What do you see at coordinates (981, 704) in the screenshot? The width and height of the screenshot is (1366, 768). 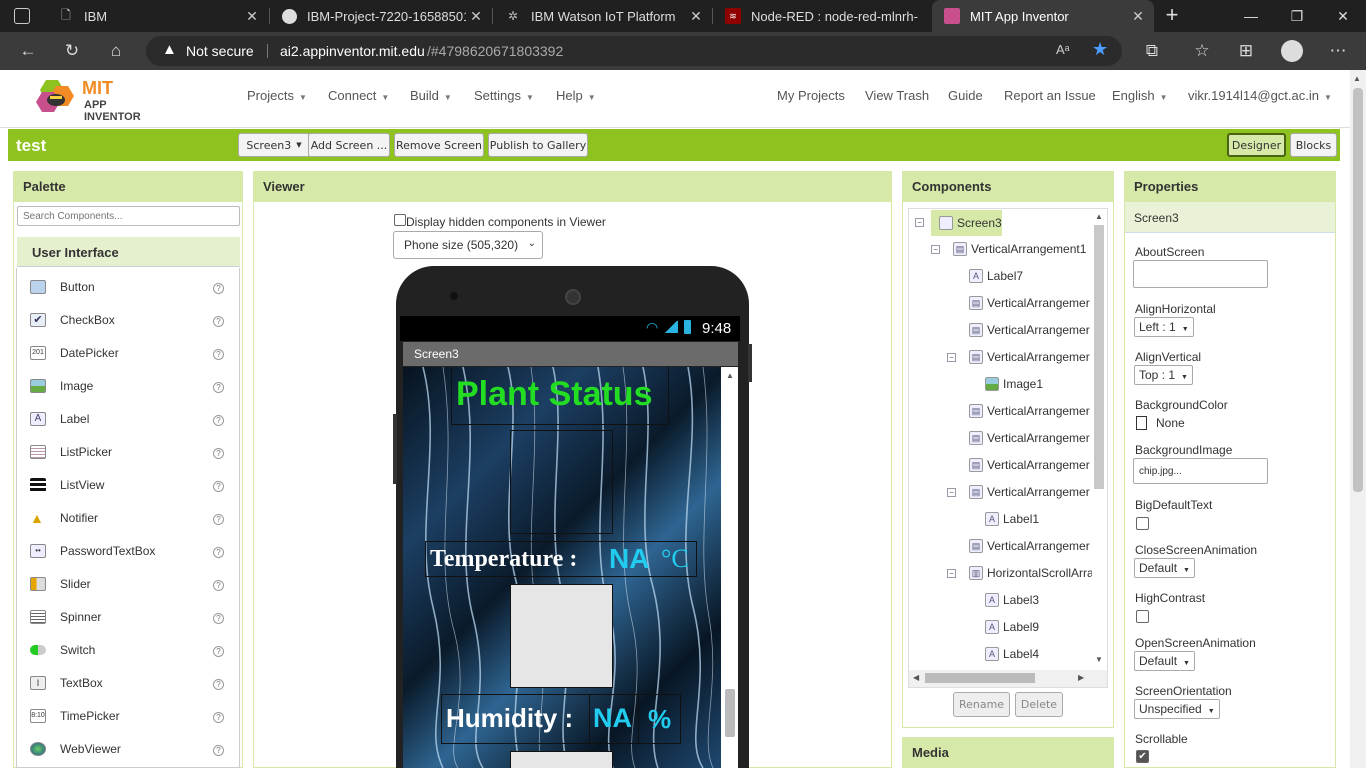 I see `rename-button: Rename` at bounding box center [981, 704].